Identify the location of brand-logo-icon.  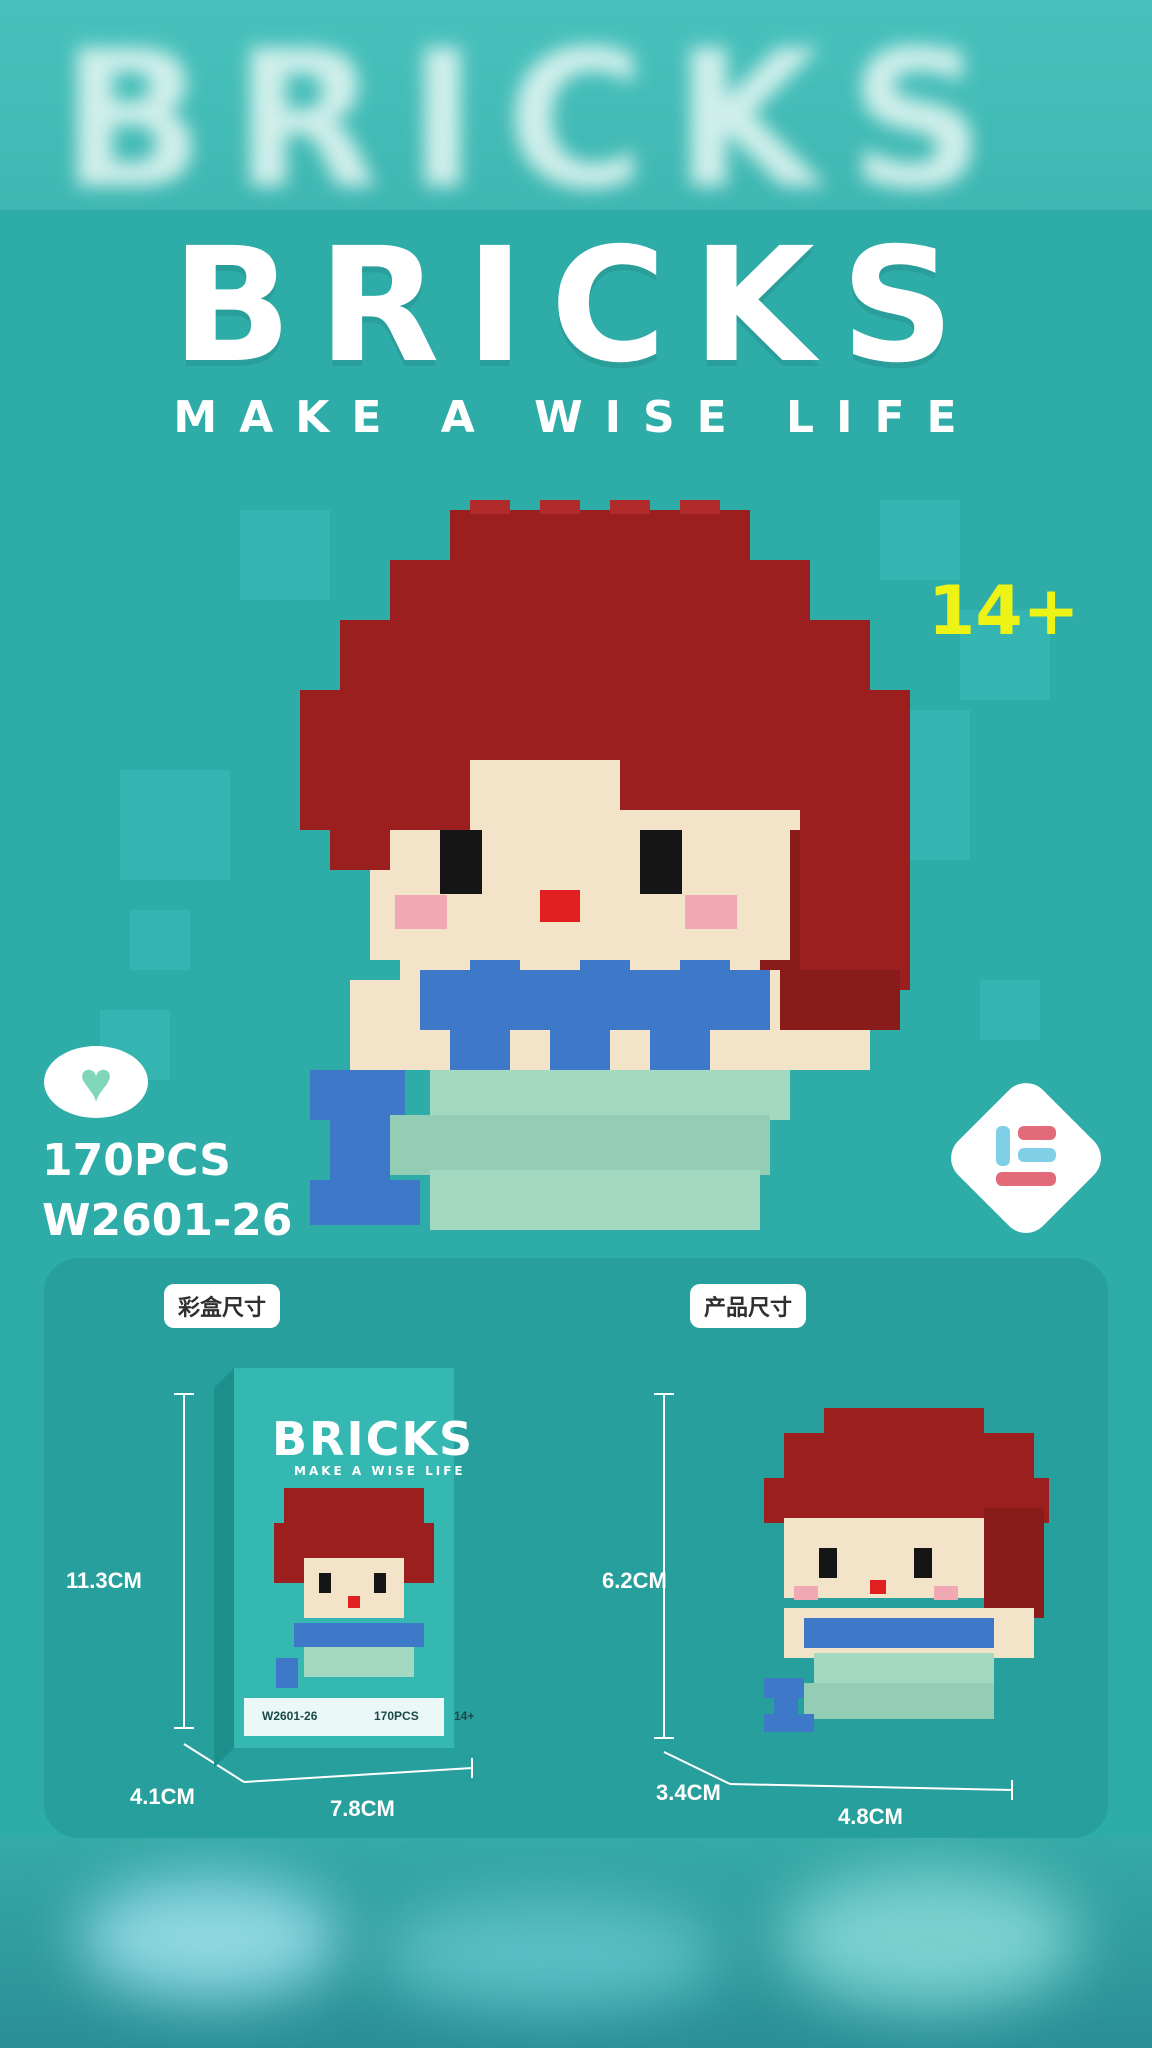
(1026, 1156).